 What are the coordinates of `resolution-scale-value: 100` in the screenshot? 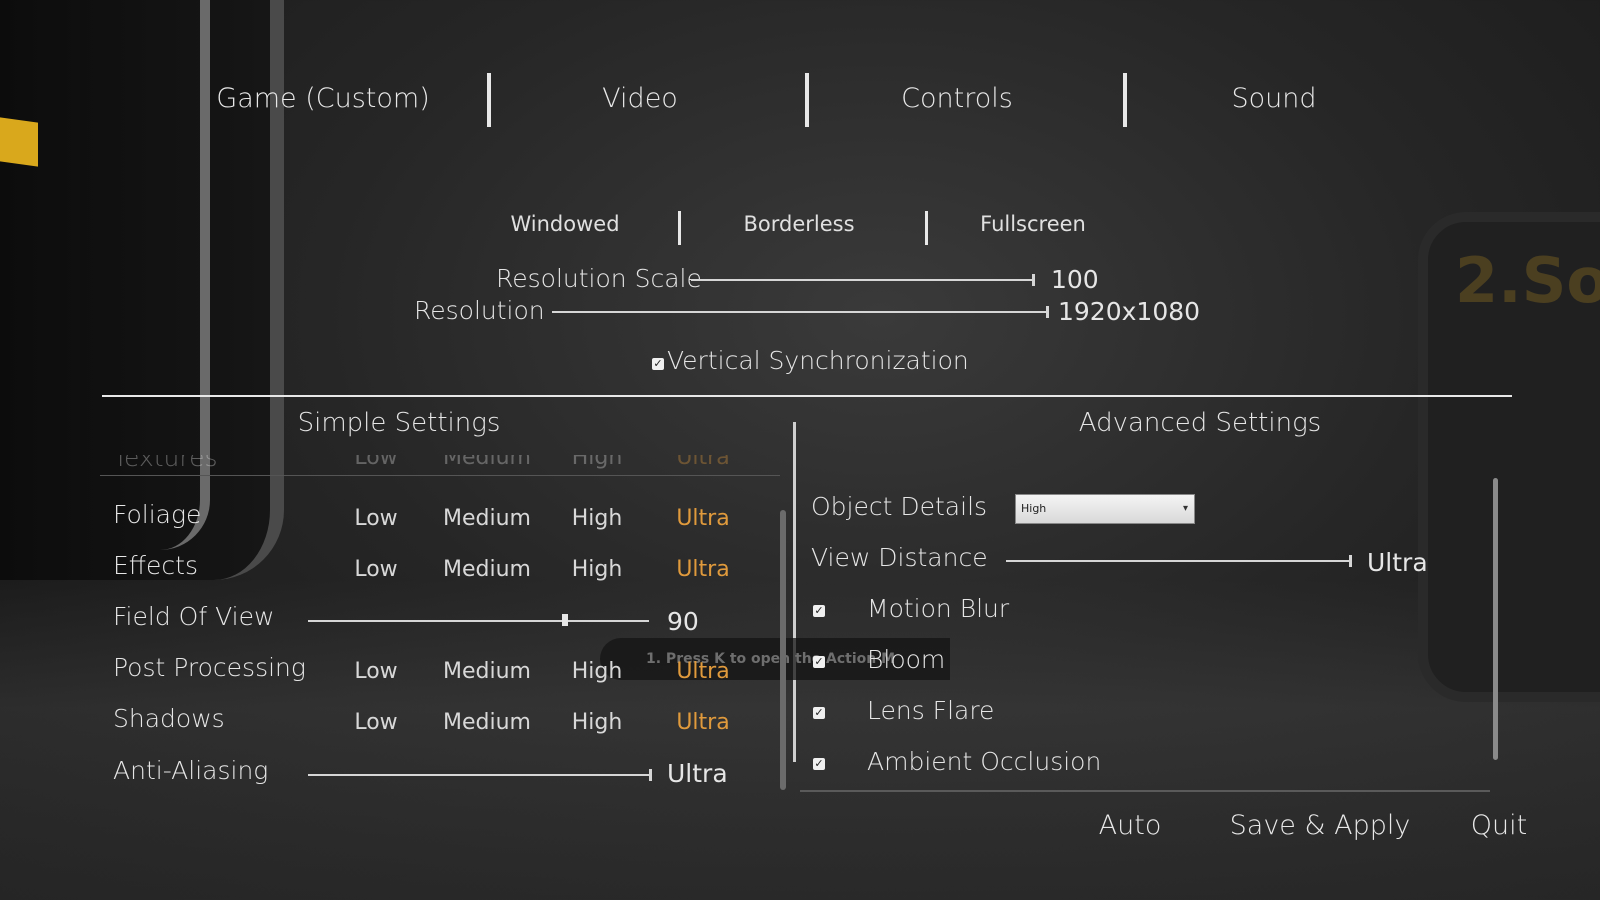 It's located at (1075, 279).